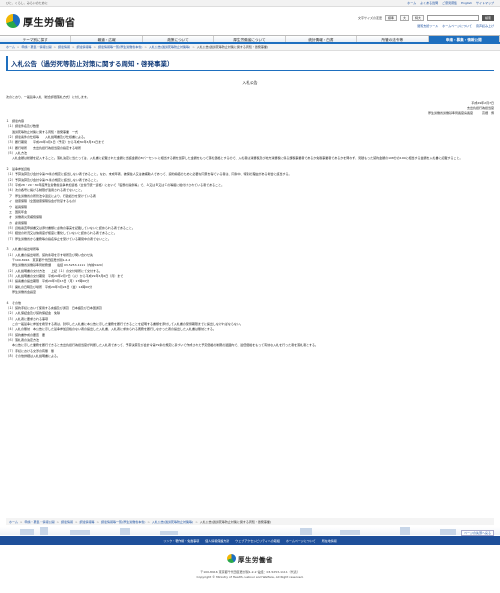 The height and width of the screenshot is (593, 500). I want to click on tagline: ひと、くらし、みらいのために, so click(27, 3).